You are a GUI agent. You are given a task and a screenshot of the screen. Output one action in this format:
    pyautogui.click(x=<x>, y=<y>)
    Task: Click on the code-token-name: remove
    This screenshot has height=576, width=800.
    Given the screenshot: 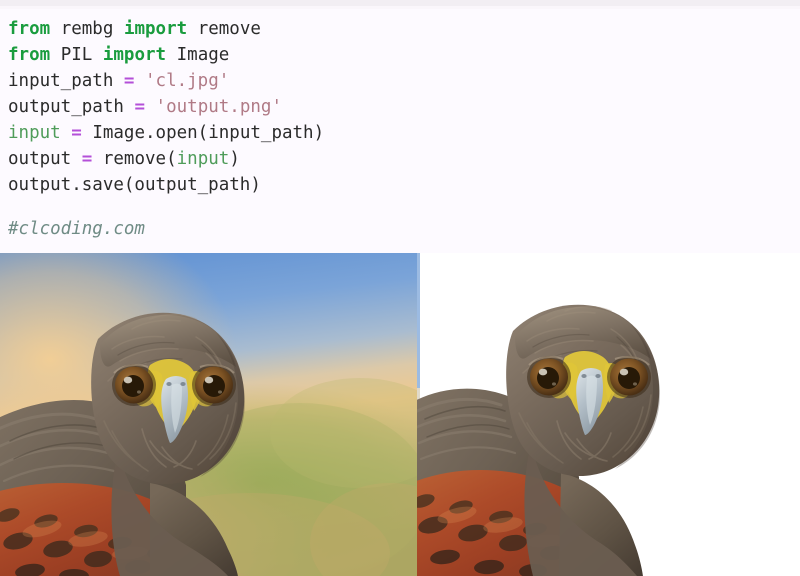 What is the action you would take?
    pyautogui.click(x=229, y=29)
    